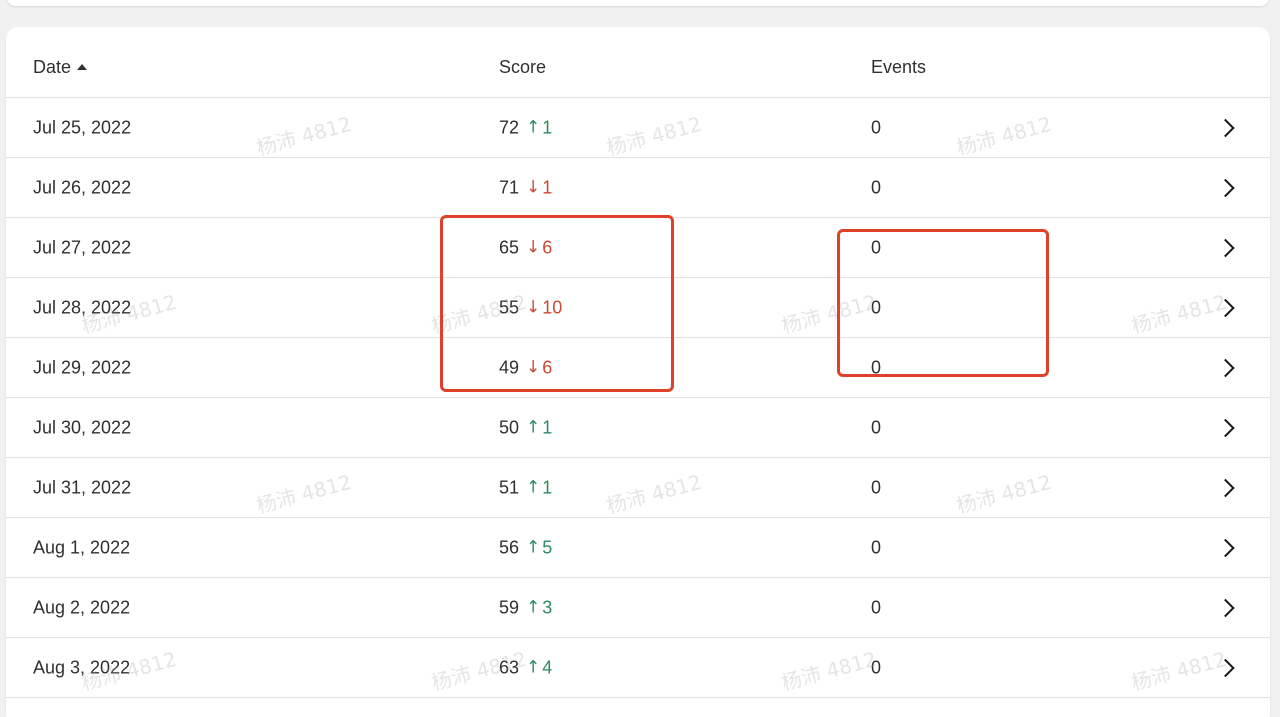 This screenshot has width=1280, height=717. Describe the element at coordinates (82, 66) in the screenshot. I see `sort-ascending-icon` at that location.